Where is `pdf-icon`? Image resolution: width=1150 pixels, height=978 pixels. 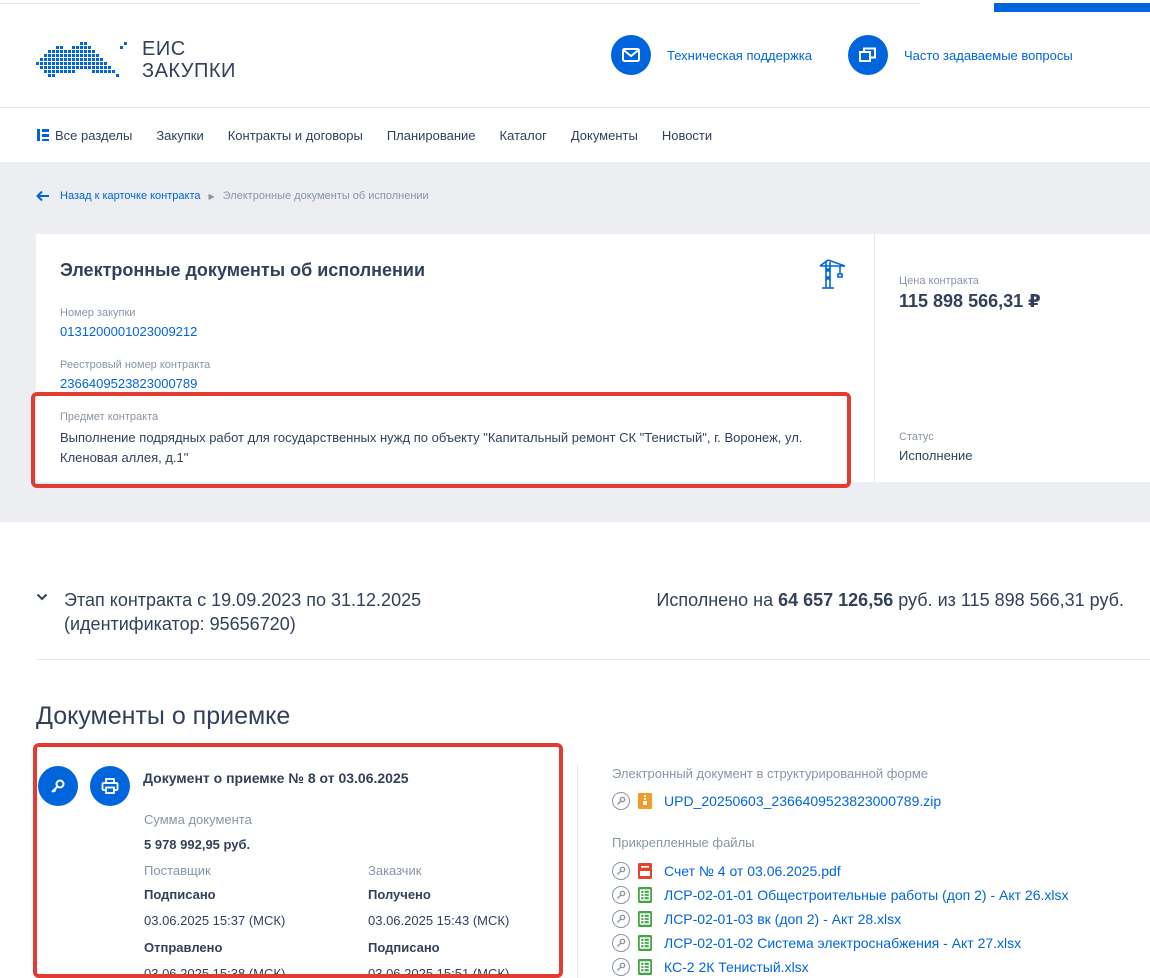
pdf-icon is located at coordinates (645, 871).